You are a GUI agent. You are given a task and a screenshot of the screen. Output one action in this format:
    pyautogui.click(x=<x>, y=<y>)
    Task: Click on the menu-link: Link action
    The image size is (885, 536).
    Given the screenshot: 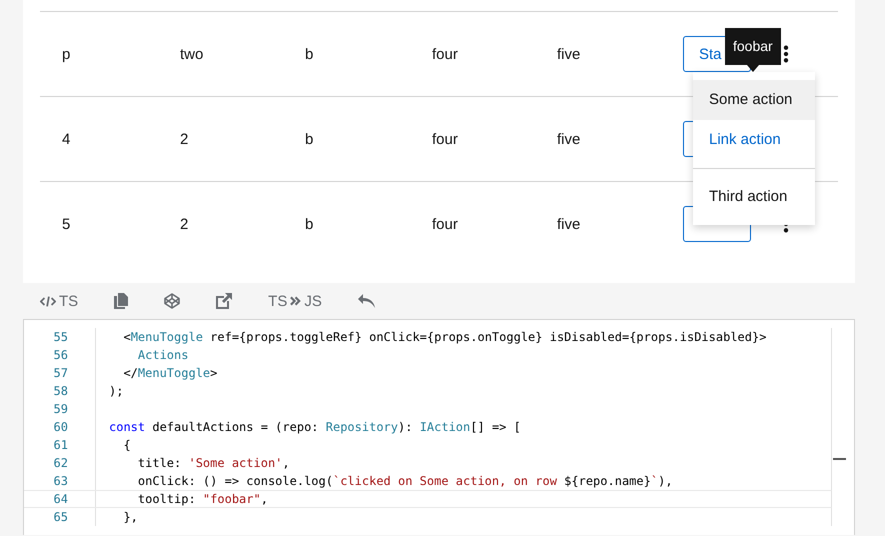 What is the action you would take?
    pyautogui.click(x=754, y=140)
    